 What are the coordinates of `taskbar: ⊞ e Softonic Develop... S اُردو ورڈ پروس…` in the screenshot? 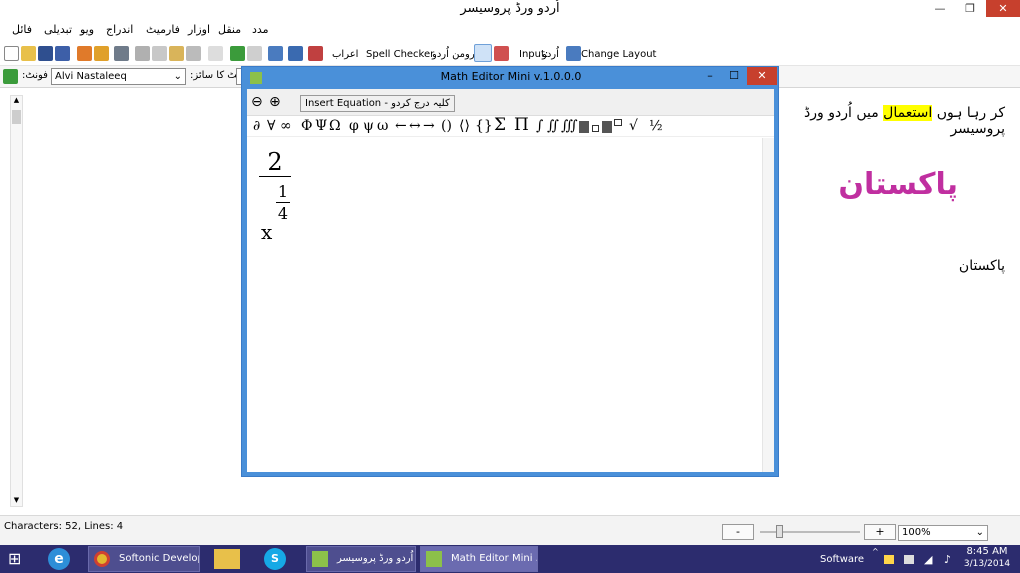 It's located at (510, 559).